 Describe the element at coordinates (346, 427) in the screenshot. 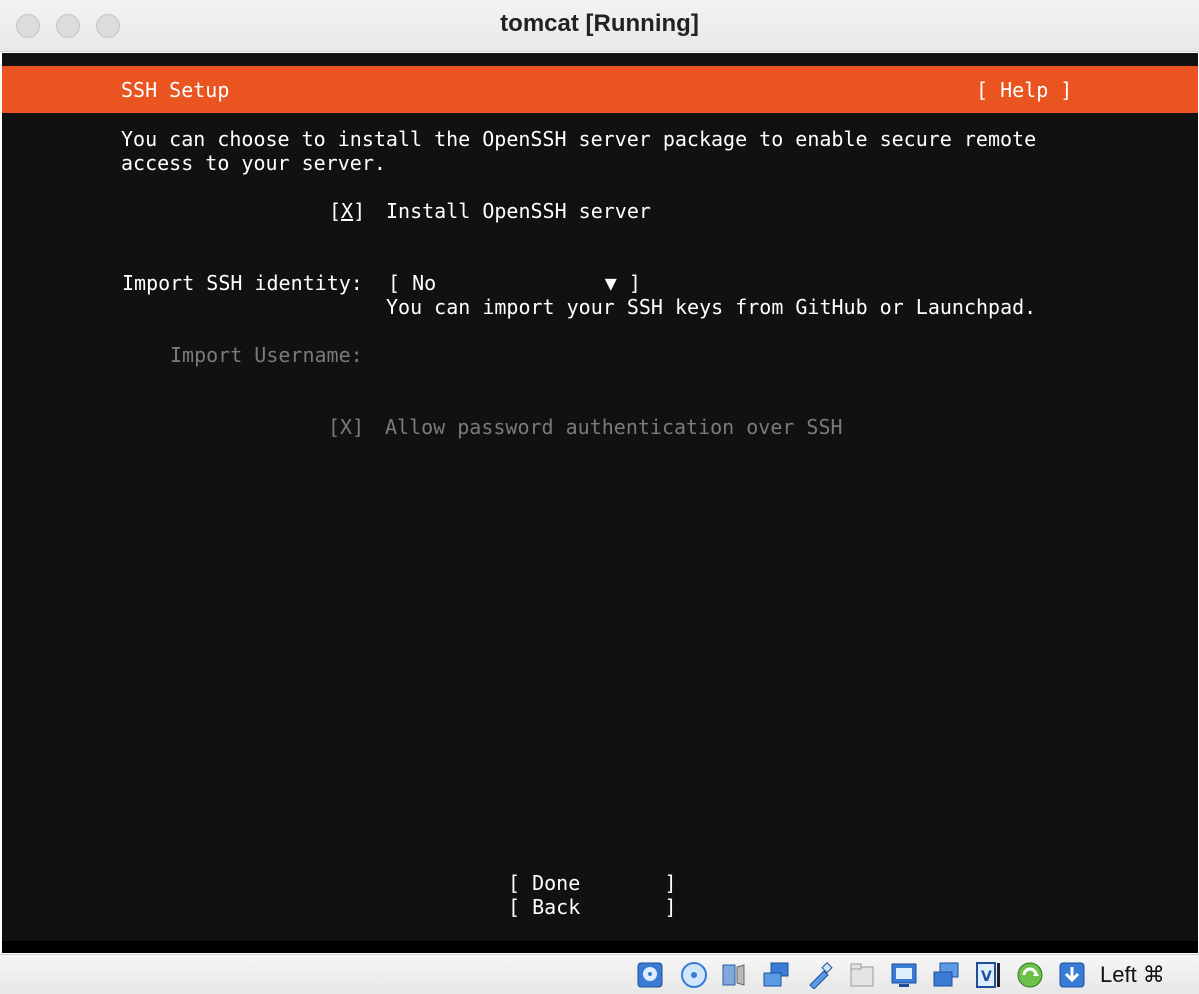

I see `allow-password-checkbox: [X]` at that location.